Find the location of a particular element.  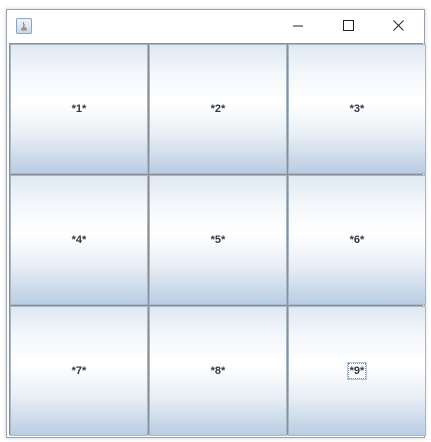

grid-button-6: *6* is located at coordinates (357, 240).